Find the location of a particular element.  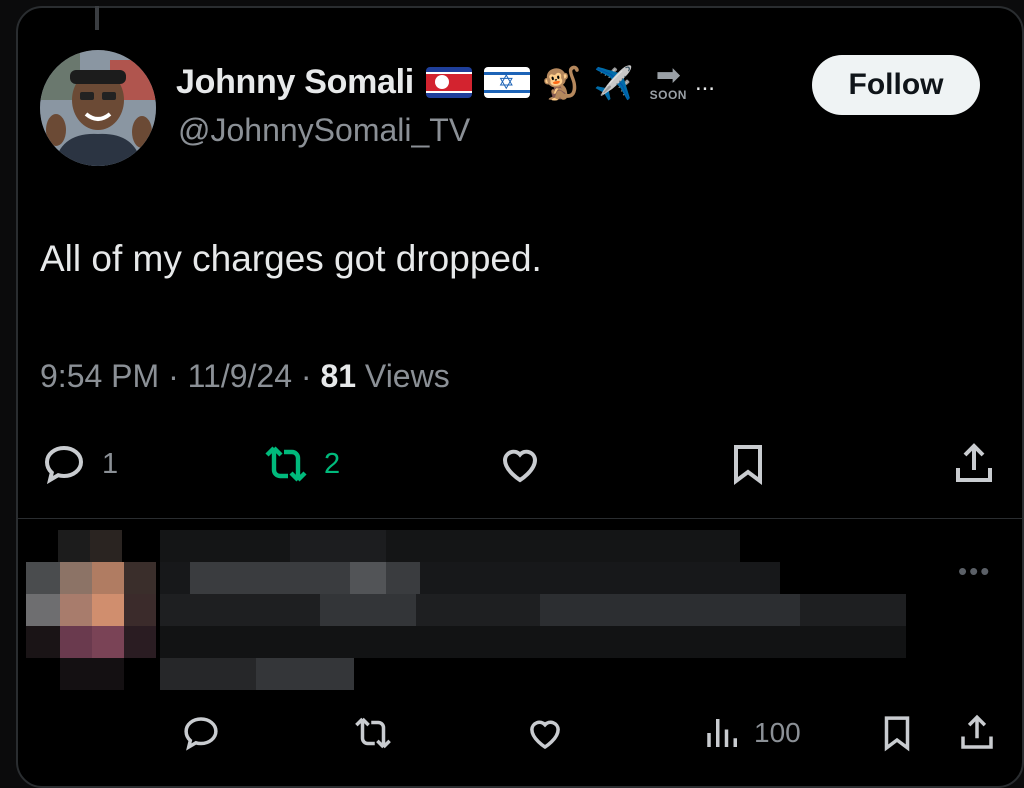

follow-button: Follow is located at coordinates (896, 85).